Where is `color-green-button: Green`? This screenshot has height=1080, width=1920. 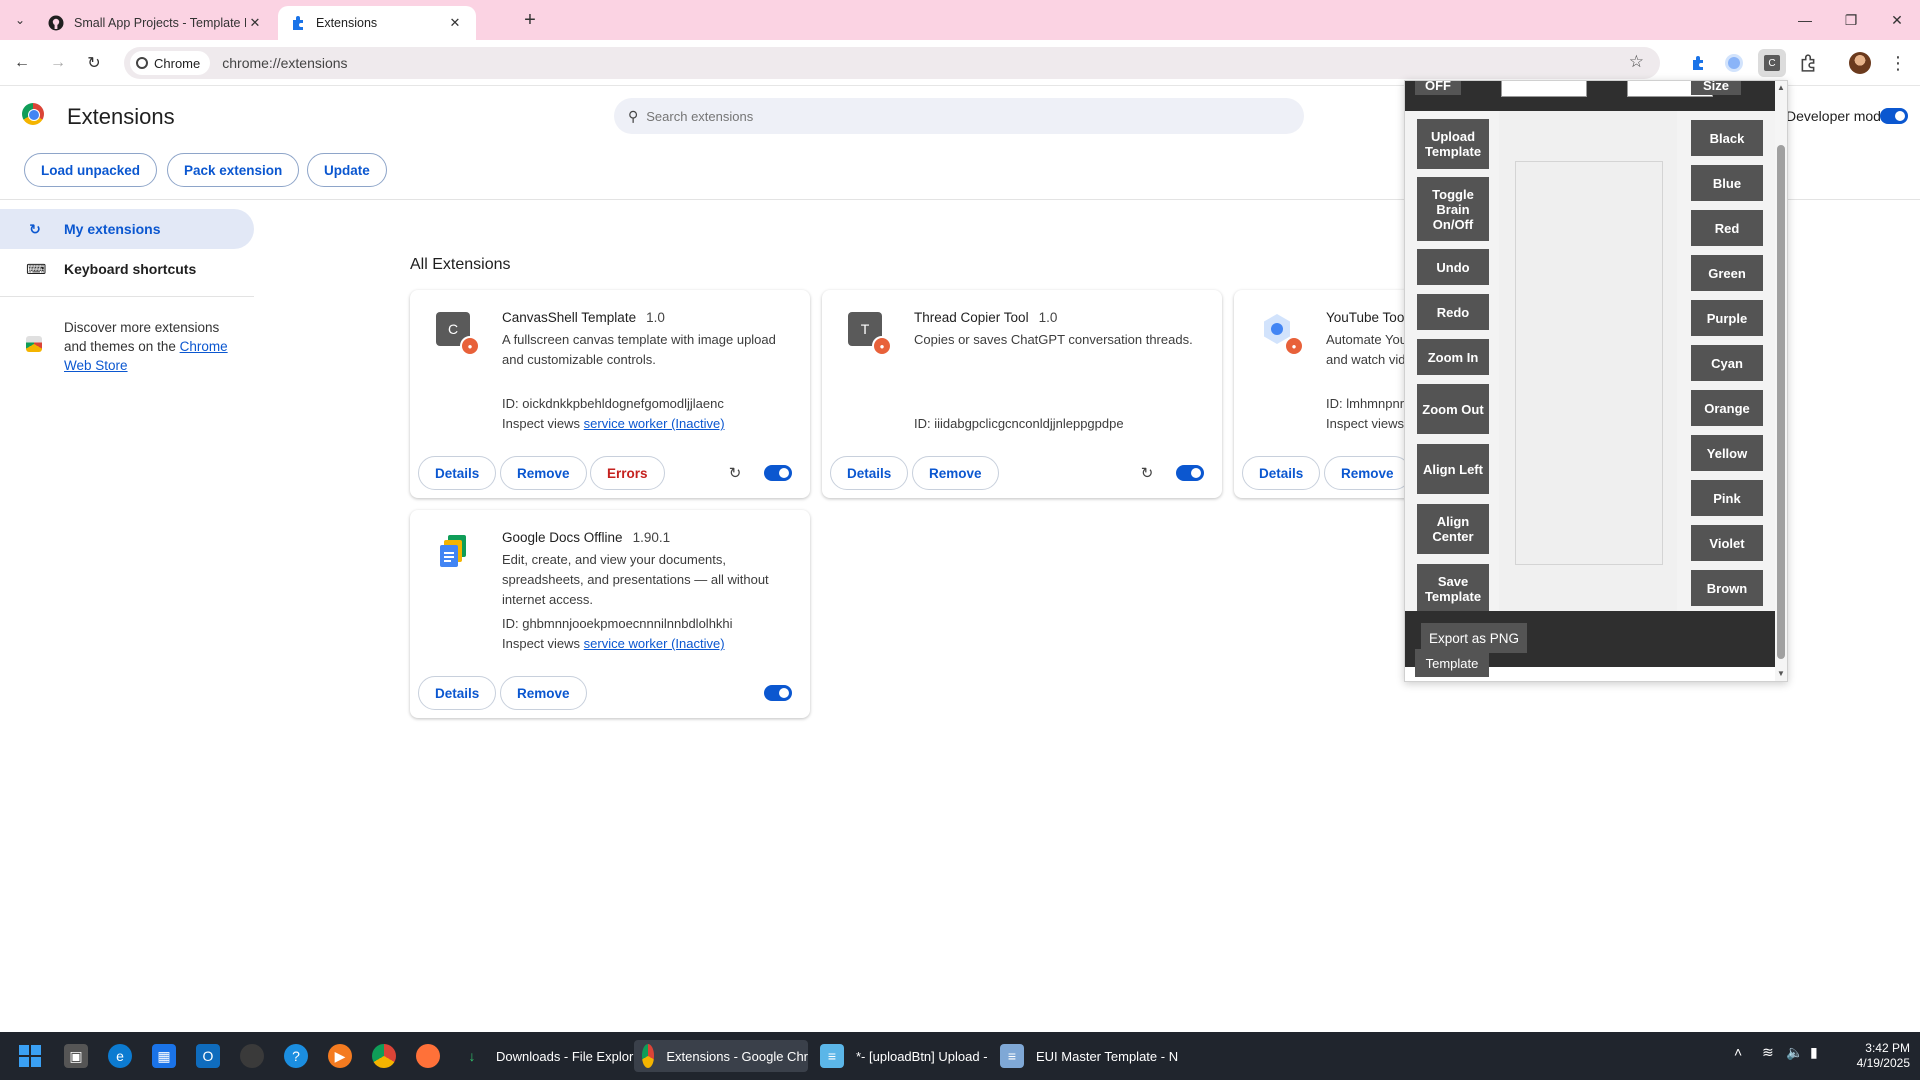 color-green-button: Green is located at coordinates (1727, 273).